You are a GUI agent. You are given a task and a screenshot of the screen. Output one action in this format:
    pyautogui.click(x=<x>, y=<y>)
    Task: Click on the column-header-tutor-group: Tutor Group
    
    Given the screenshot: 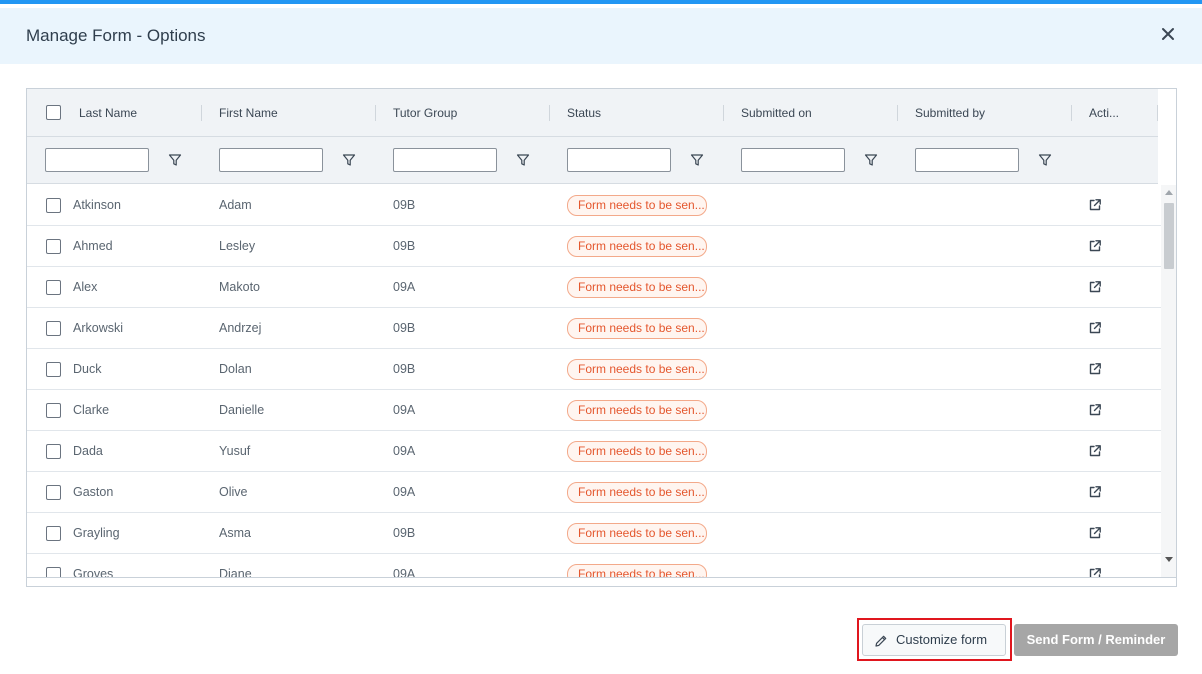 What is the action you would take?
    pyautogui.click(x=425, y=113)
    